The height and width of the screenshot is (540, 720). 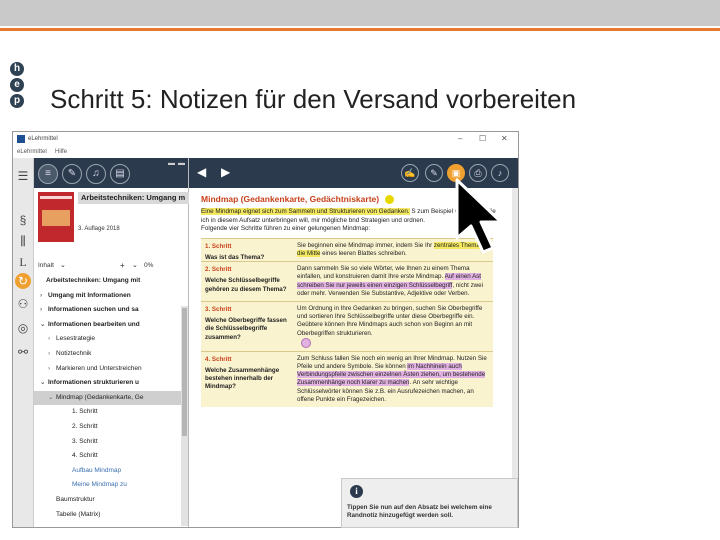 I want to click on maximize-button: ☐, so click(x=482, y=138).